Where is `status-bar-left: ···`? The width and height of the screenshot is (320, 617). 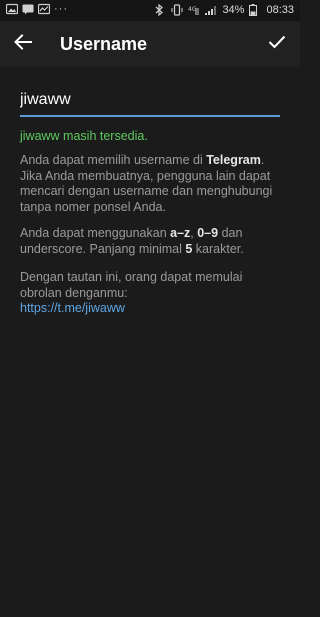
status-bar-left: ··· is located at coordinates (36, 9).